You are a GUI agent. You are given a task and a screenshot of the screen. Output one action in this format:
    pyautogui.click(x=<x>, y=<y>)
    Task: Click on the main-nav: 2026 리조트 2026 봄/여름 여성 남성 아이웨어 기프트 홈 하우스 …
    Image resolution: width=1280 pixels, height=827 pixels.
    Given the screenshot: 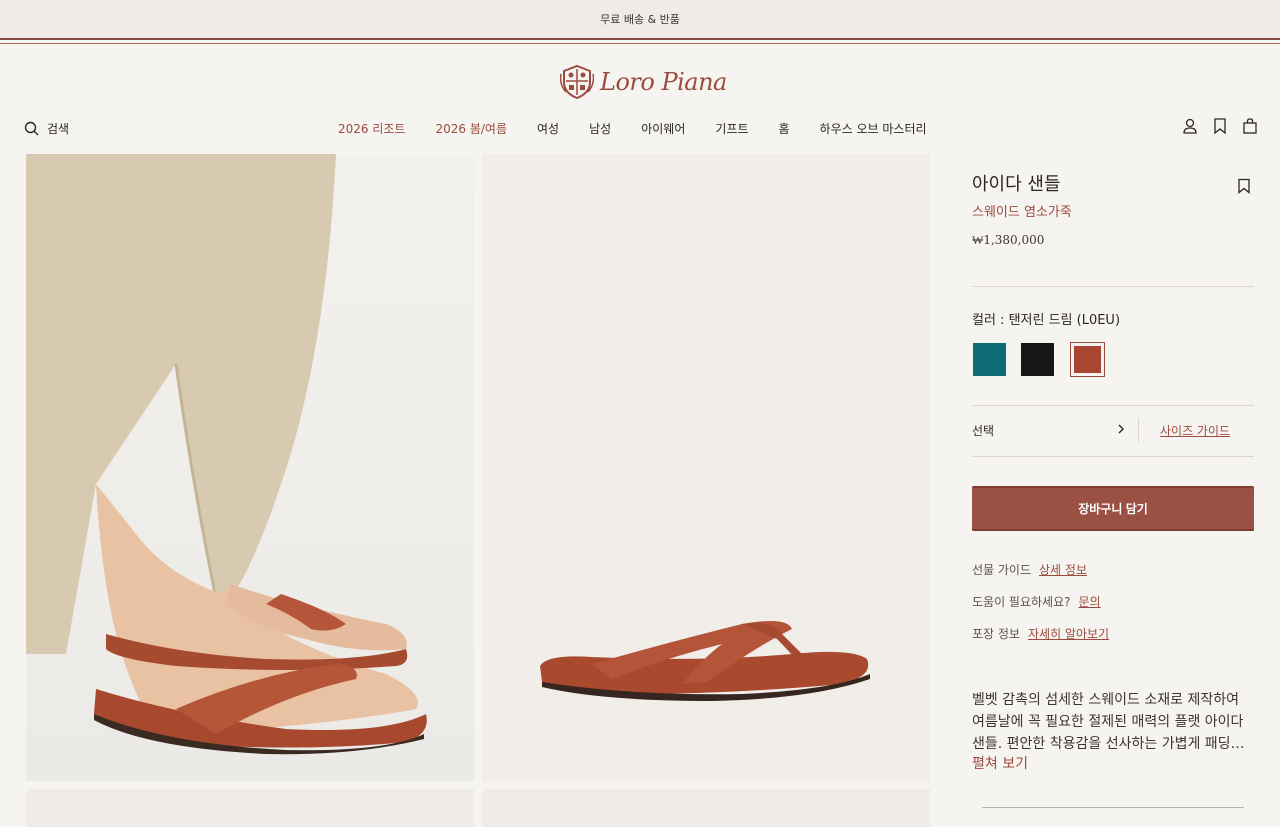 What is the action you would take?
    pyautogui.click(x=632, y=129)
    